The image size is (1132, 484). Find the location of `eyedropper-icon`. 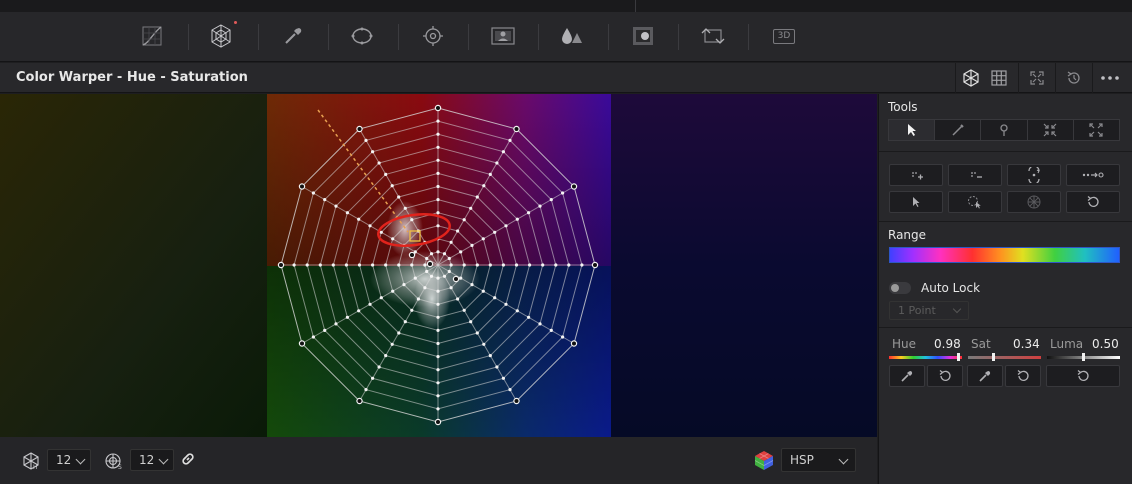

eyedropper-icon is located at coordinates (293, 36).